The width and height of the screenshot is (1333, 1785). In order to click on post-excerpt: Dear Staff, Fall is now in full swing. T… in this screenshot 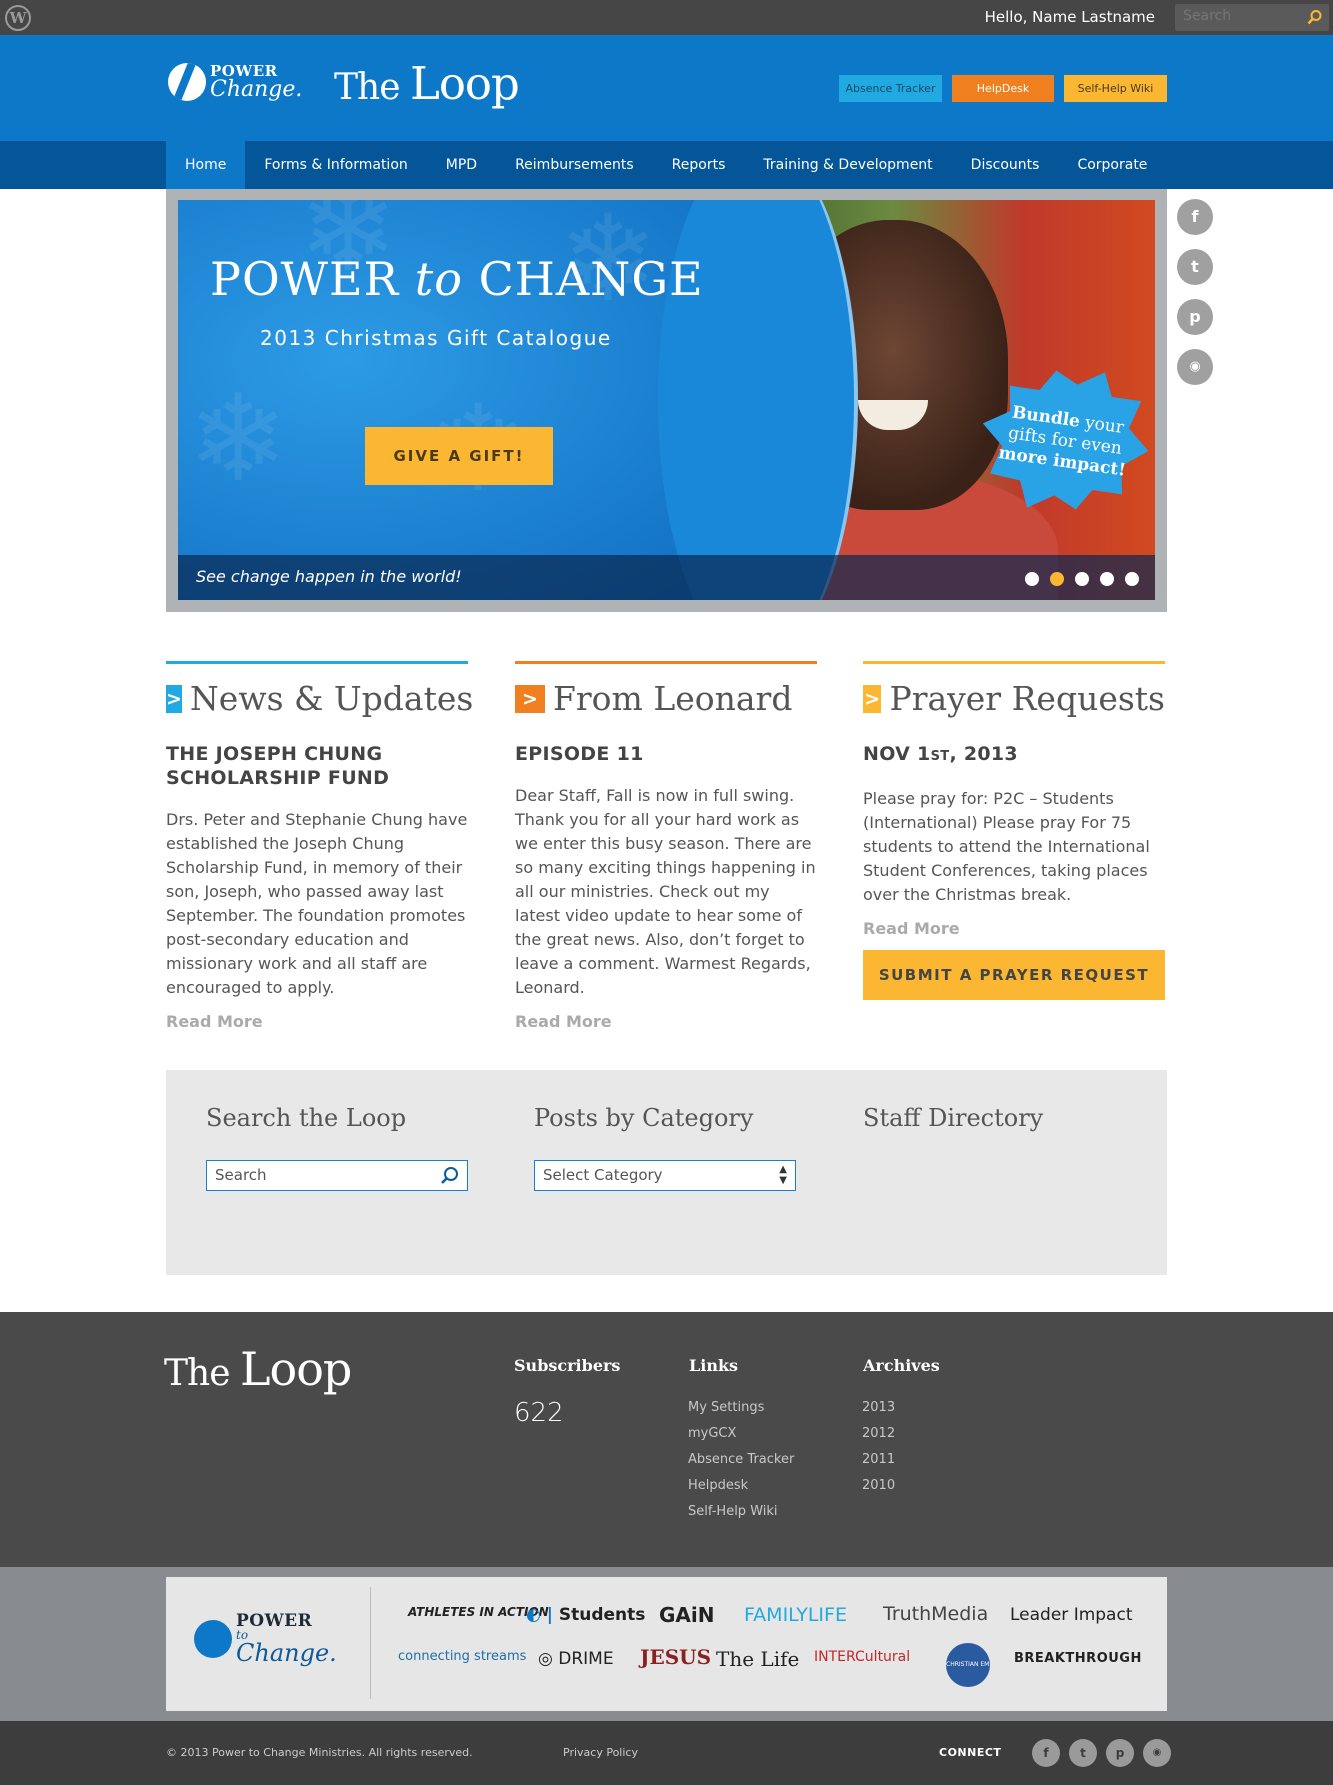, I will do `click(665, 891)`.